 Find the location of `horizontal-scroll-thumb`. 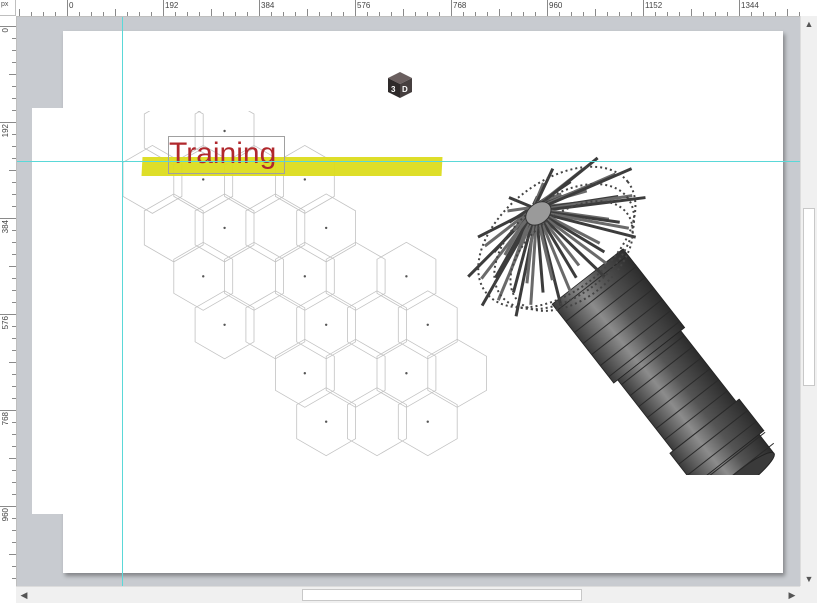

horizontal-scroll-thumb is located at coordinates (442, 595).